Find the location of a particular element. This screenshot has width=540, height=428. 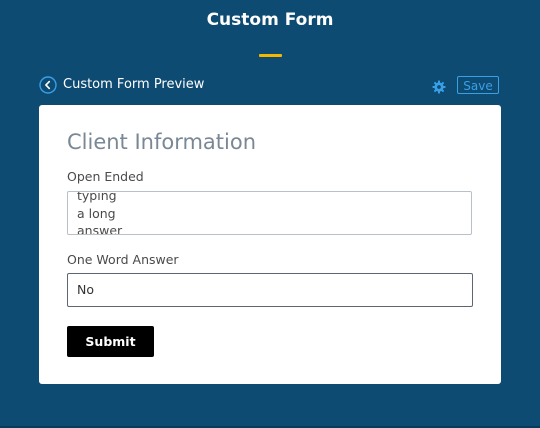

one-word-answer-label: One Word Answer is located at coordinates (123, 259).